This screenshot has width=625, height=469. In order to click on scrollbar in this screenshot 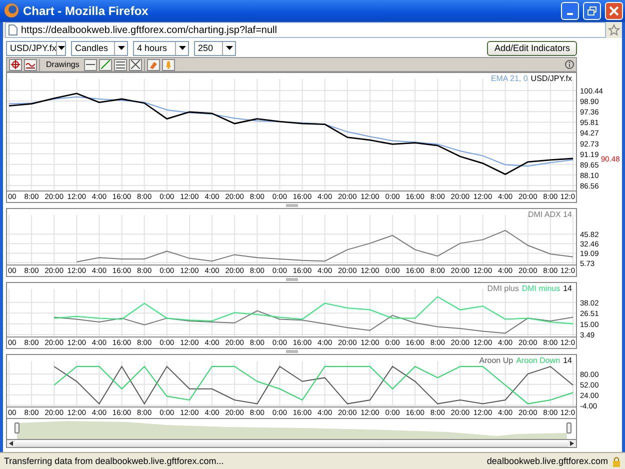, I will do `click(291, 443)`.